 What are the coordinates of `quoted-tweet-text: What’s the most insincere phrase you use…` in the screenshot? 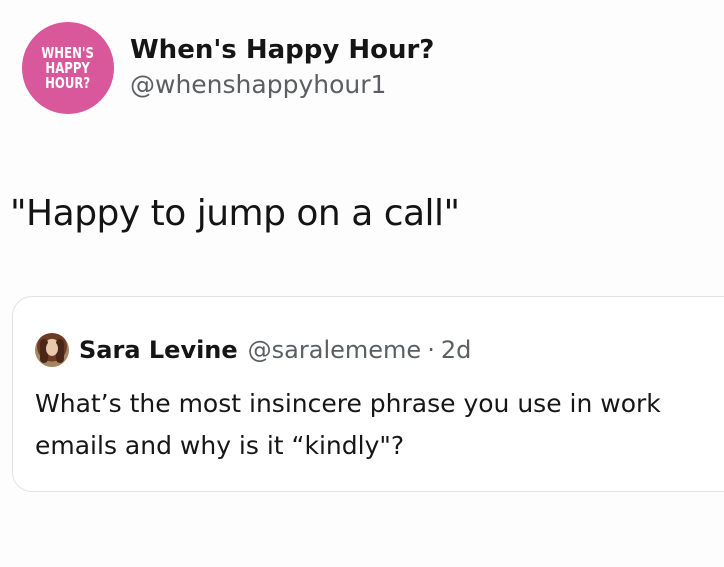 It's located at (348, 424).